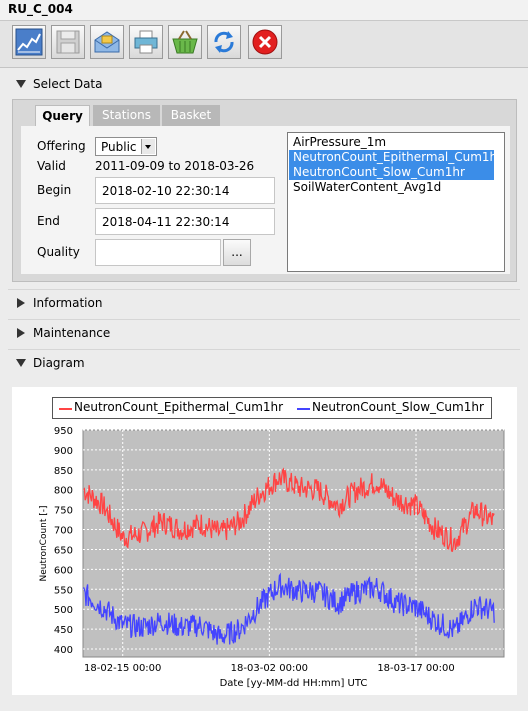  Describe the element at coordinates (44, 543) in the screenshot. I see `y-axis-label: NeutronCount [-]` at that location.